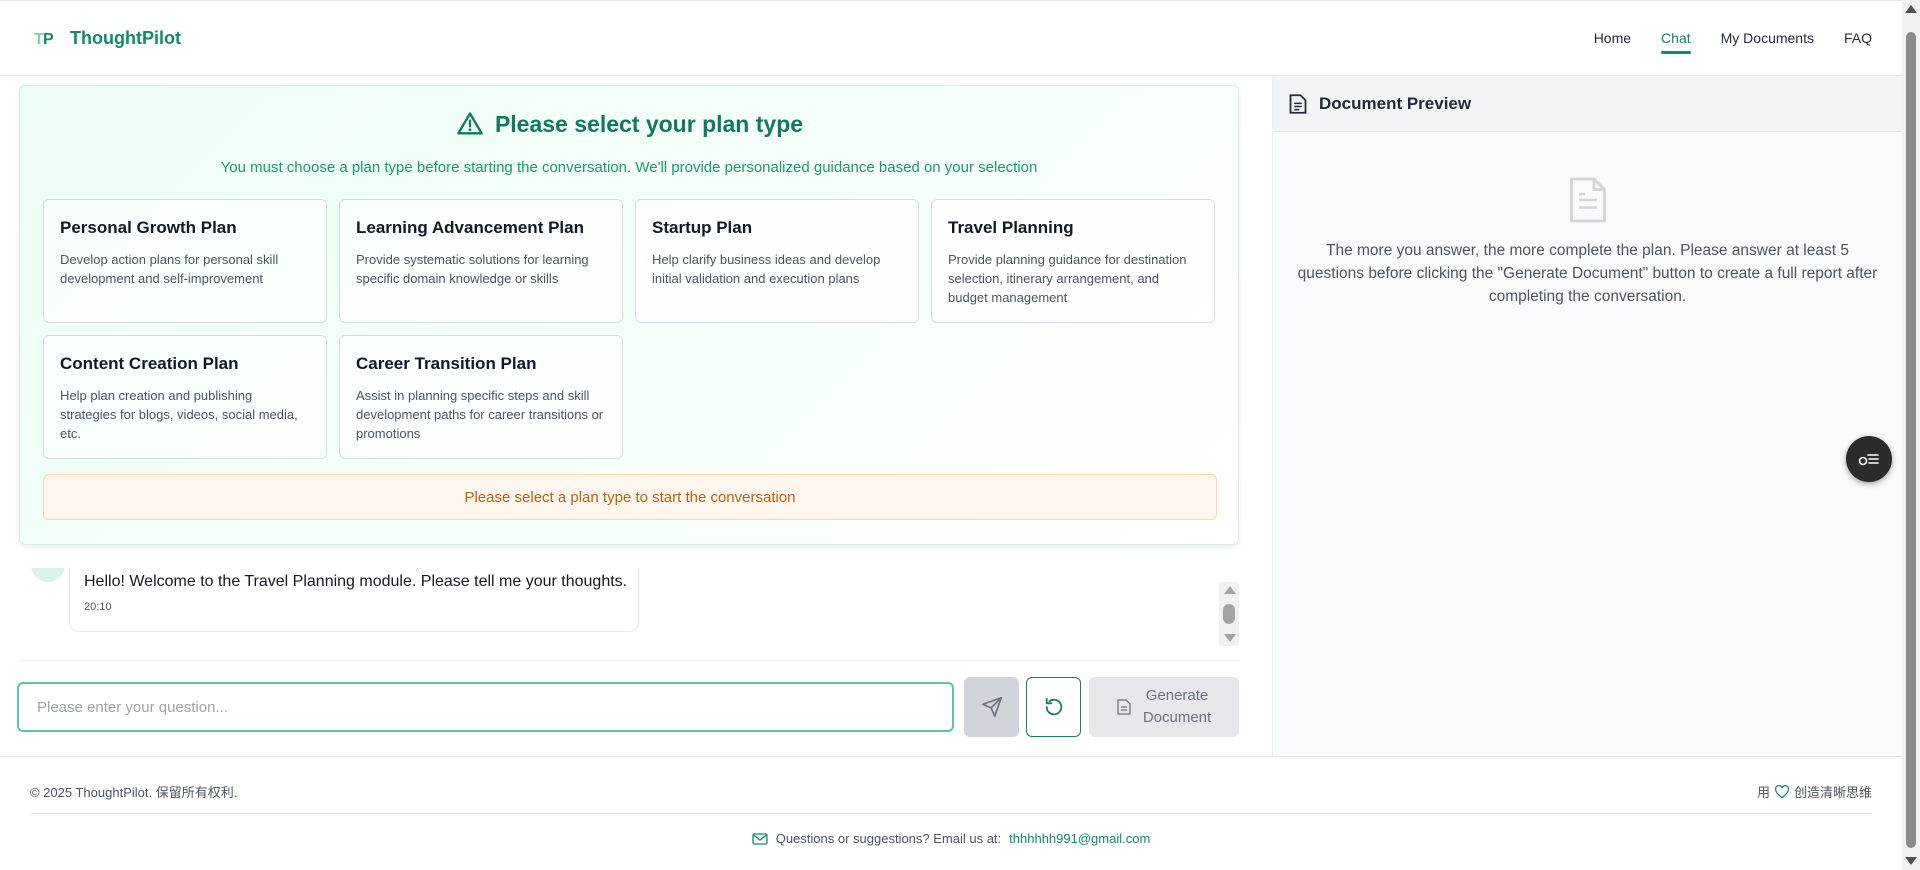 The image size is (1920, 870). I want to click on made-with: 用 创造清晰思维, so click(1814, 791).